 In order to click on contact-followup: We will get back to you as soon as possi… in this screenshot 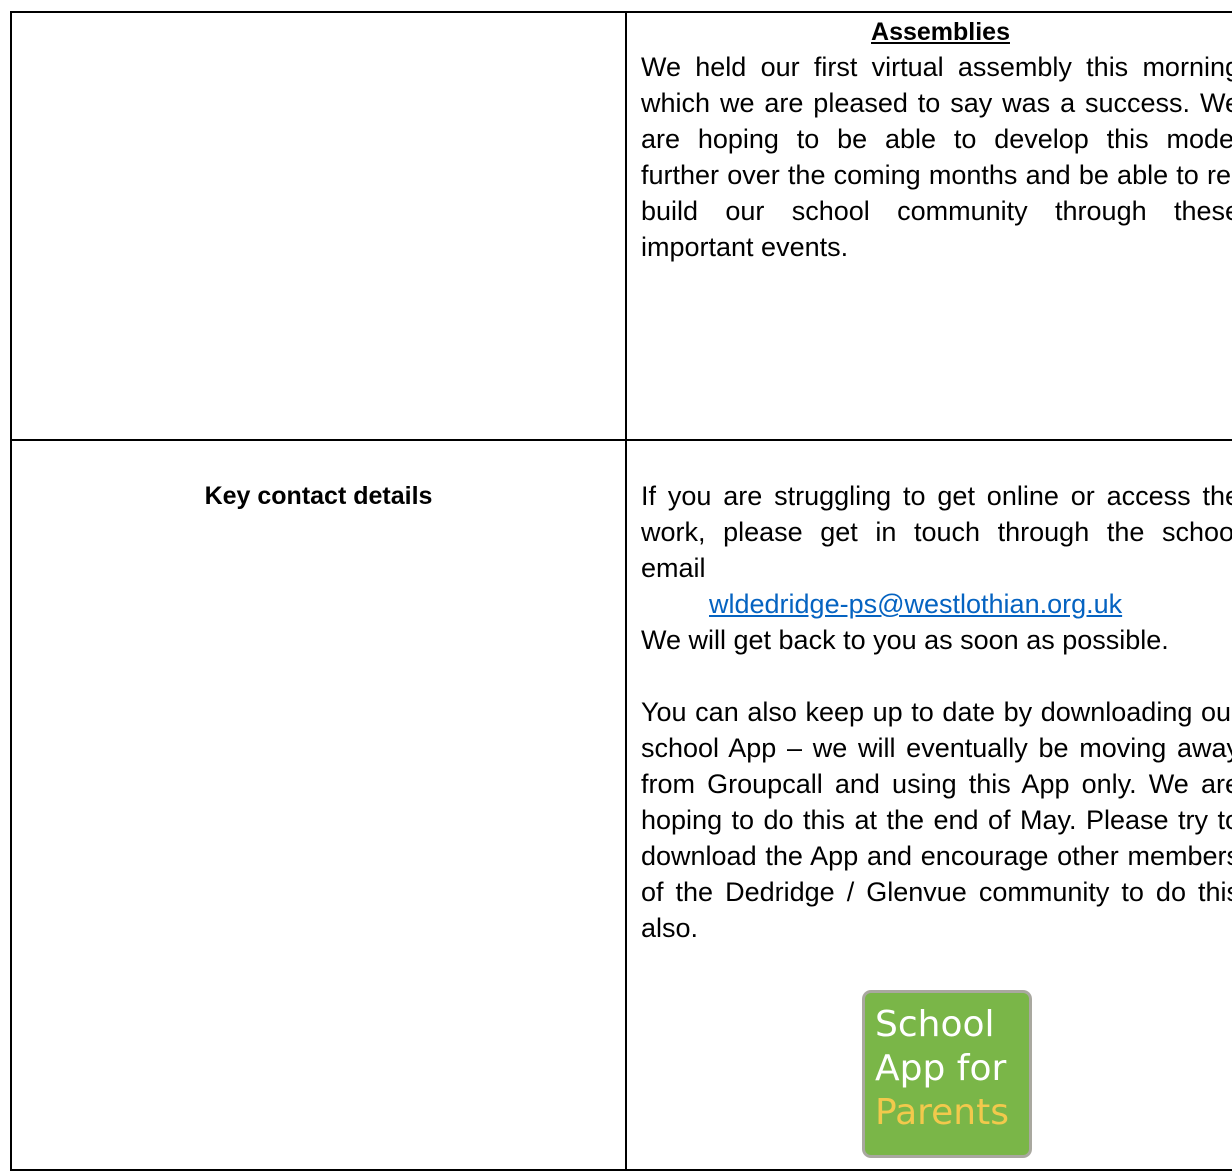, I will do `click(905, 640)`.